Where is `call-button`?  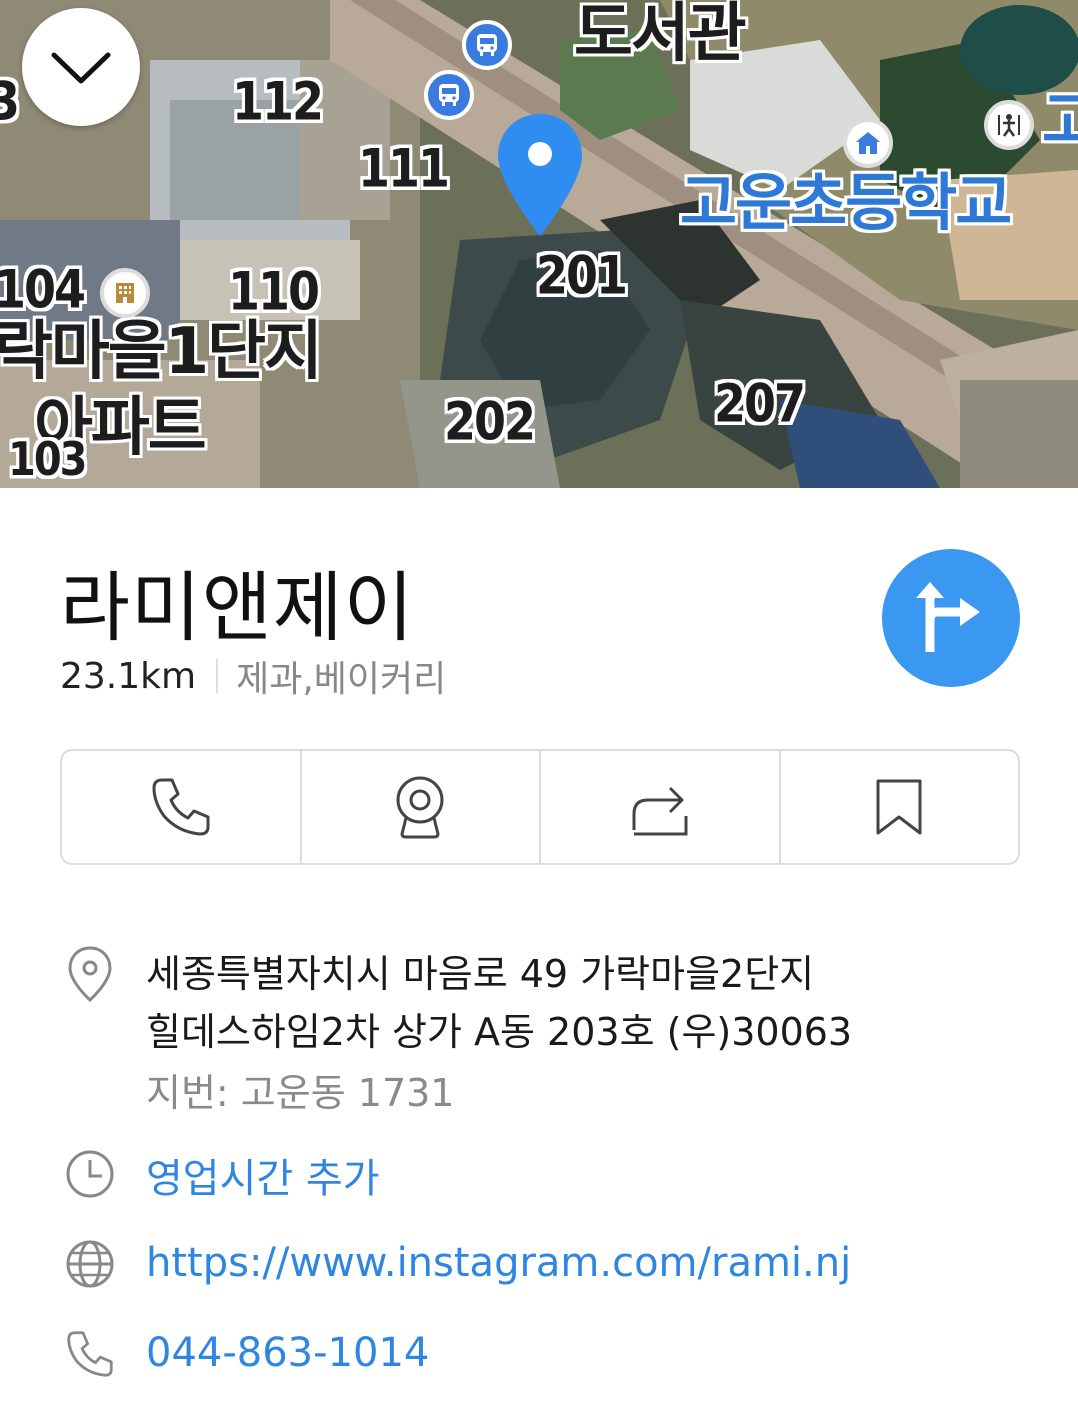 call-button is located at coordinates (182, 807).